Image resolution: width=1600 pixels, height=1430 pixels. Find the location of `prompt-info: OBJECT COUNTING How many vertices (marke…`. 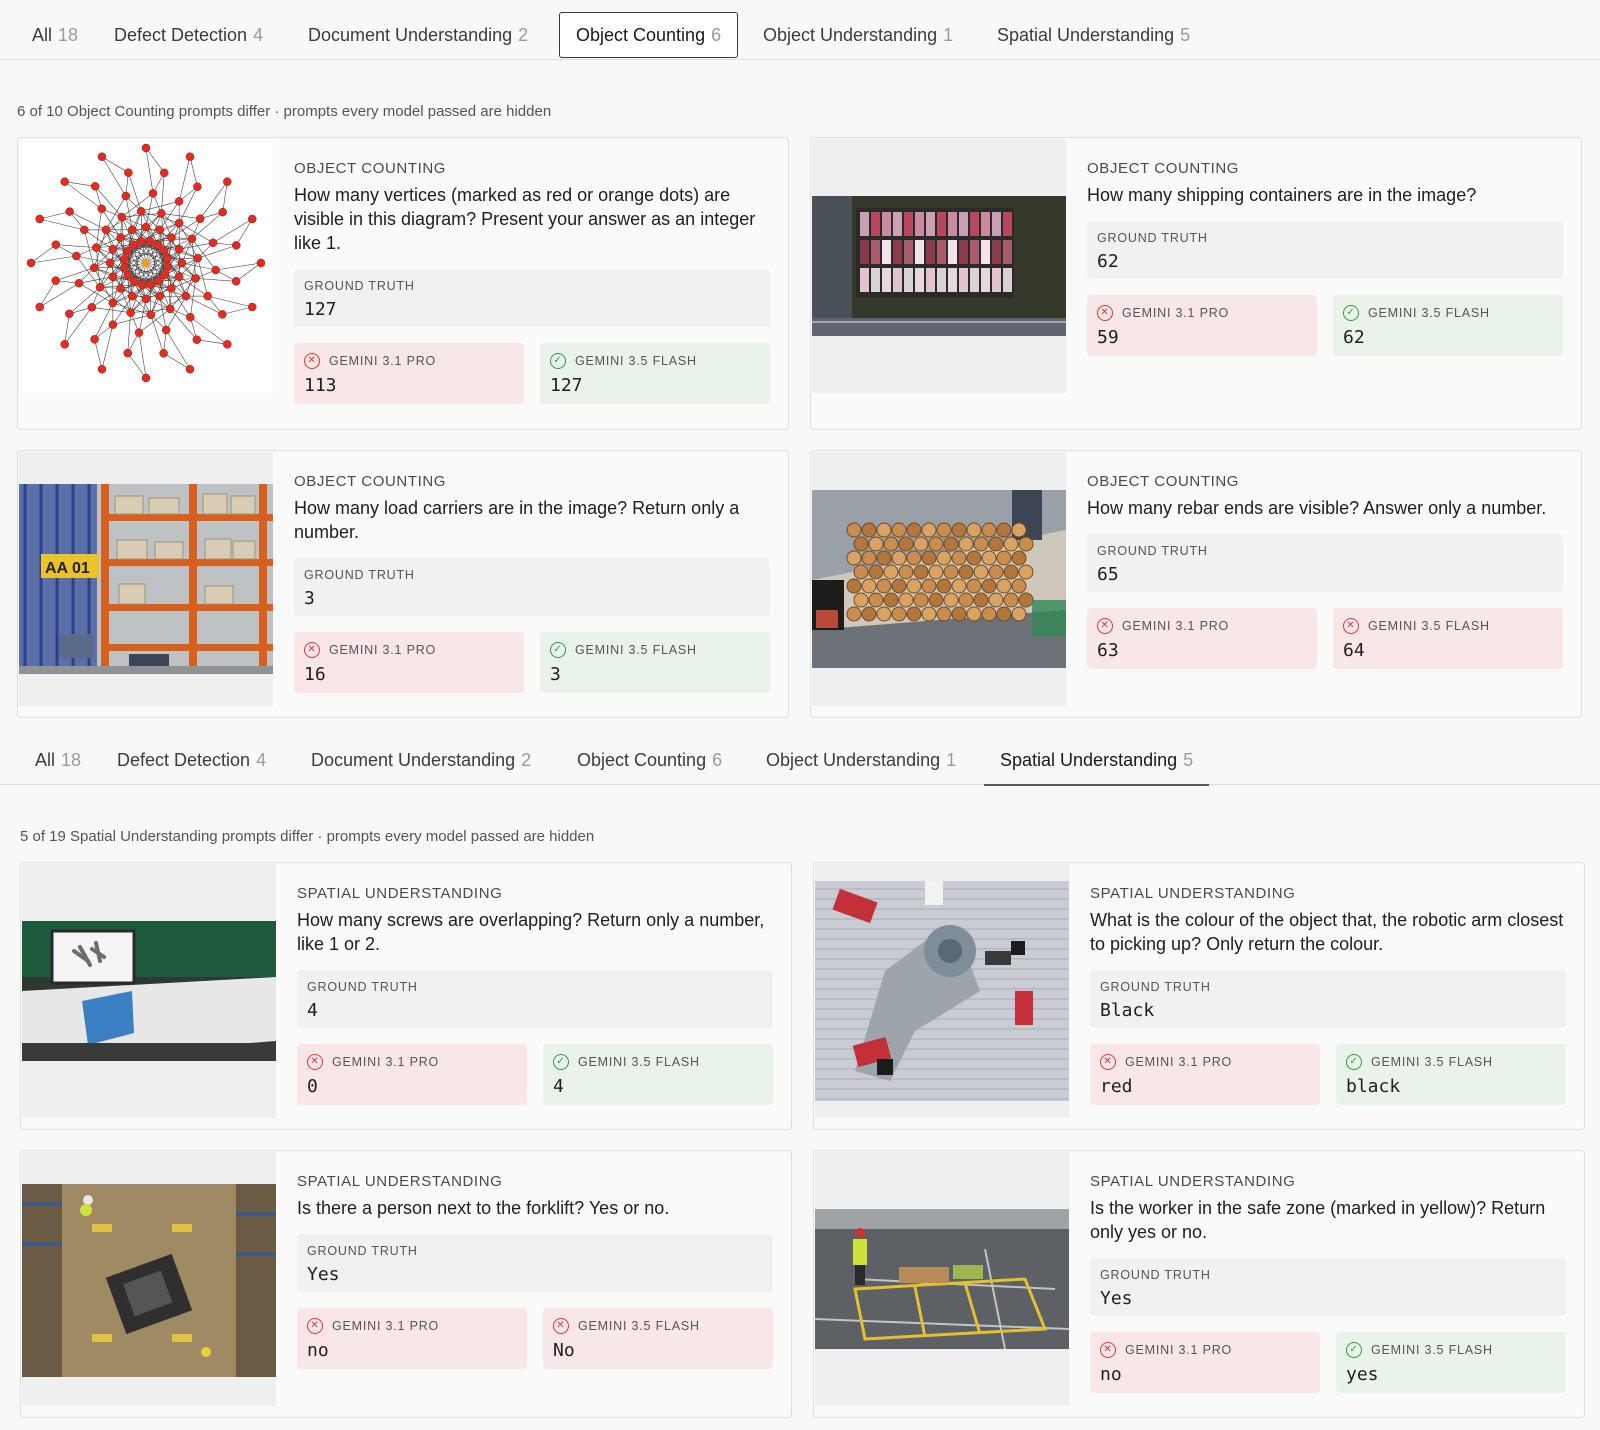

prompt-info: OBJECT COUNTING How many vertices (marke… is located at coordinates (532, 282).